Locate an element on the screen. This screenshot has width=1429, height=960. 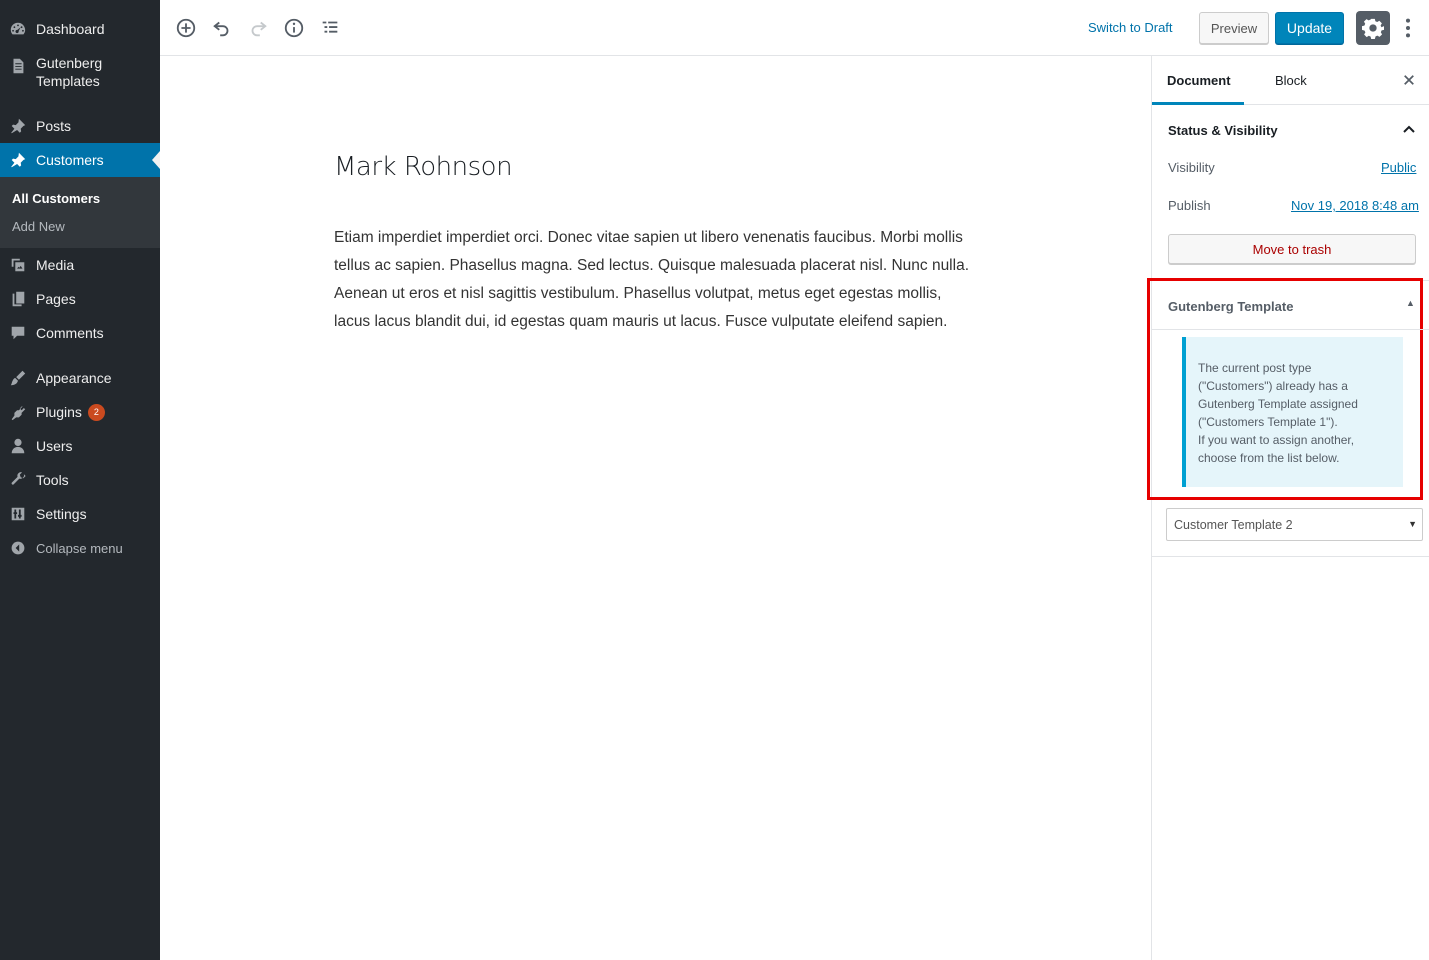
gear-icon is located at coordinates (1373, 28).